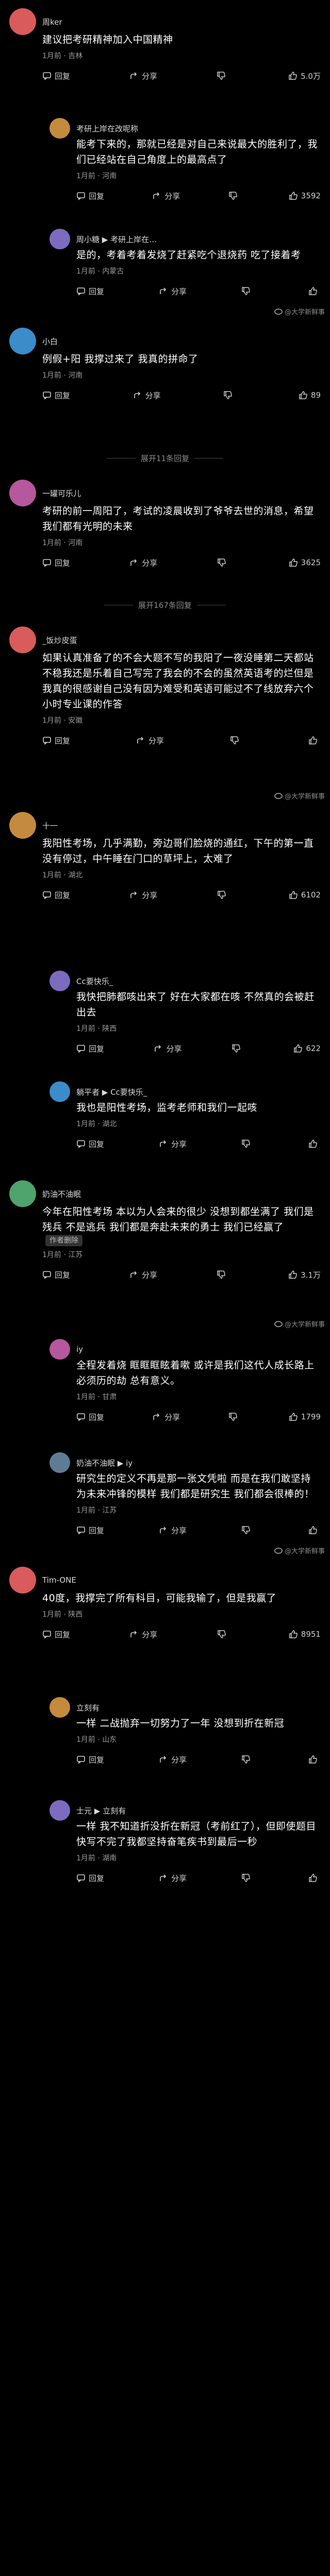 The height and width of the screenshot is (2576, 330). Describe the element at coordinates (105, 1463) in the screenshot. I see `username: 奶油不油眠 ▶ iy` at that location.